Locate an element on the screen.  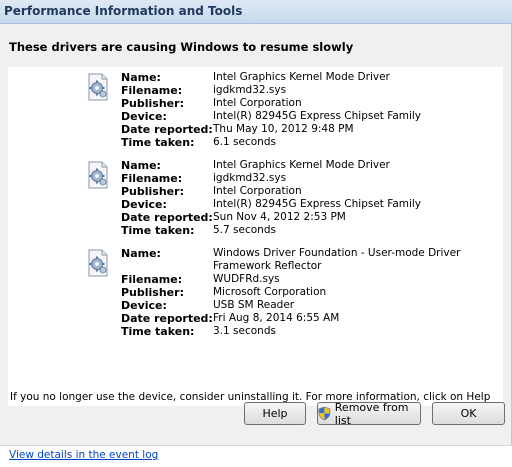
event-log-link: View details in the event log is located at coordinates (83, 455).